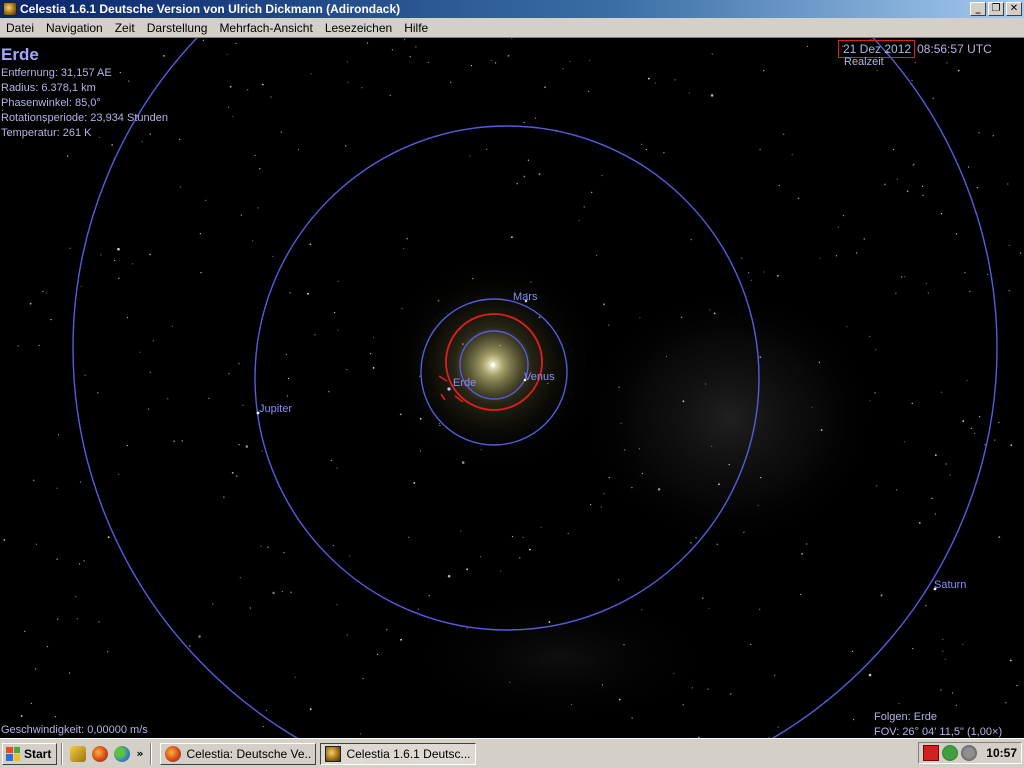  I want to click on planet-label-jupiter: Jupiter, so click(275, 409).